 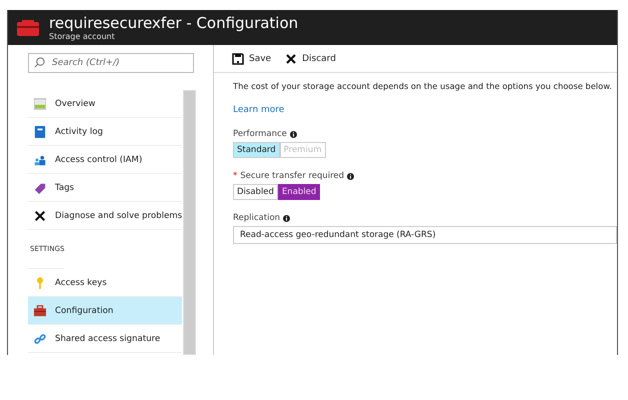 What do you see at coordinates (292, 176) in the screenshot?
I see `field-label: Secure transfer required` at bounding box center [292, 176].